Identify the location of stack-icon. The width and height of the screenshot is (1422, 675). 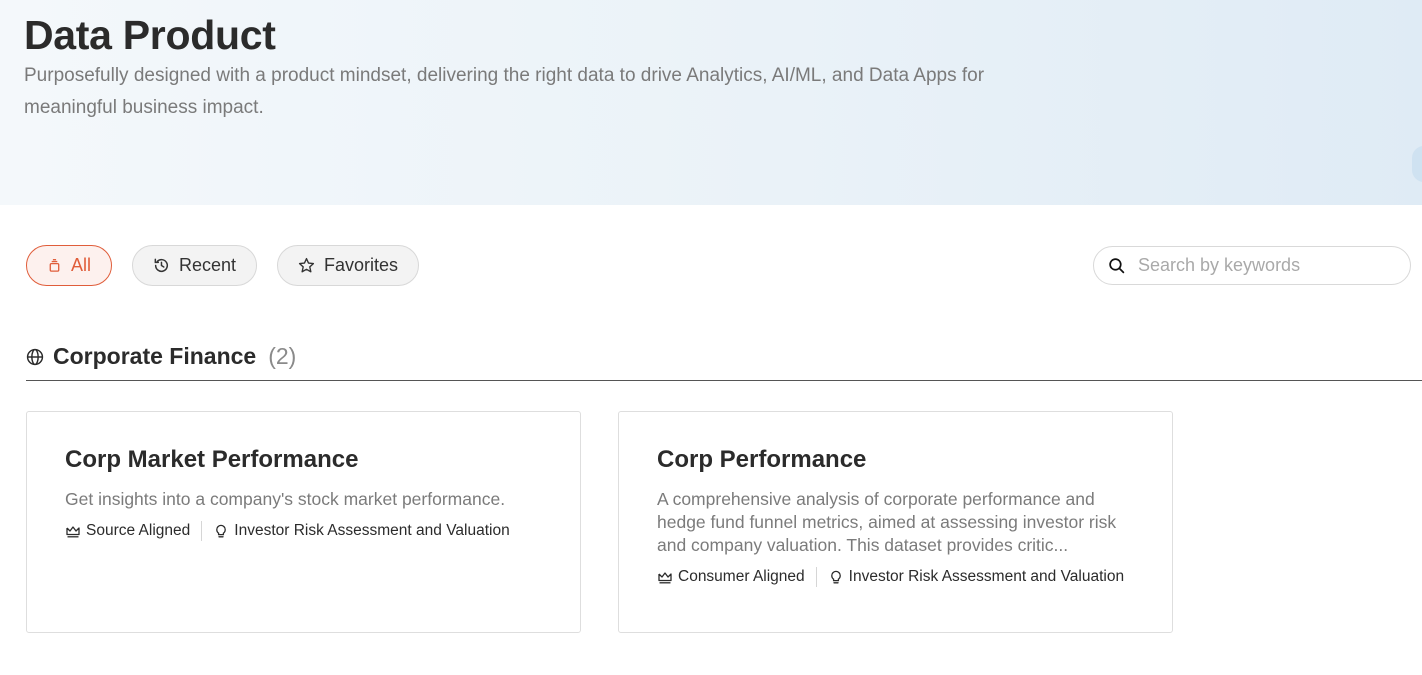
(54, 265).